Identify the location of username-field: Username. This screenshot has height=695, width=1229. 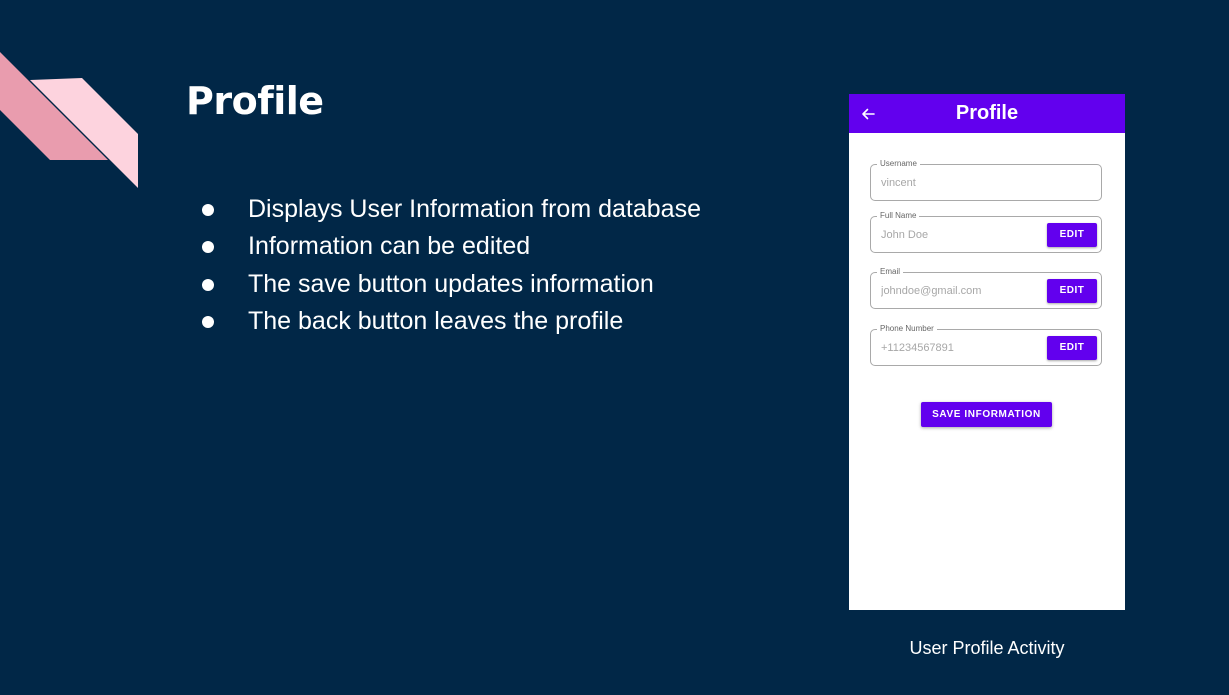
(986, 180).